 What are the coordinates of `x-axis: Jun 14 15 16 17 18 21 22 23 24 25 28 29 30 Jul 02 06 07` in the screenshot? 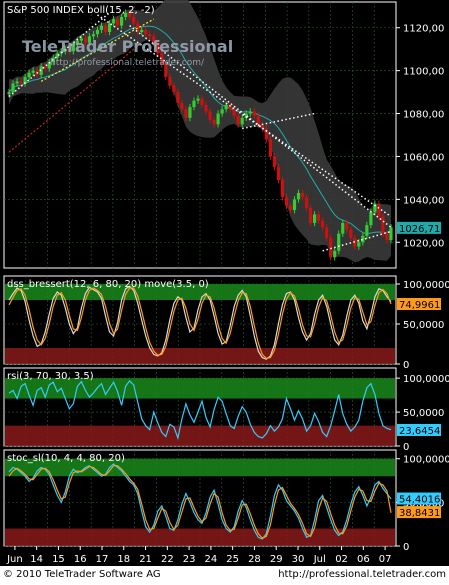 It's located at (198, 555).